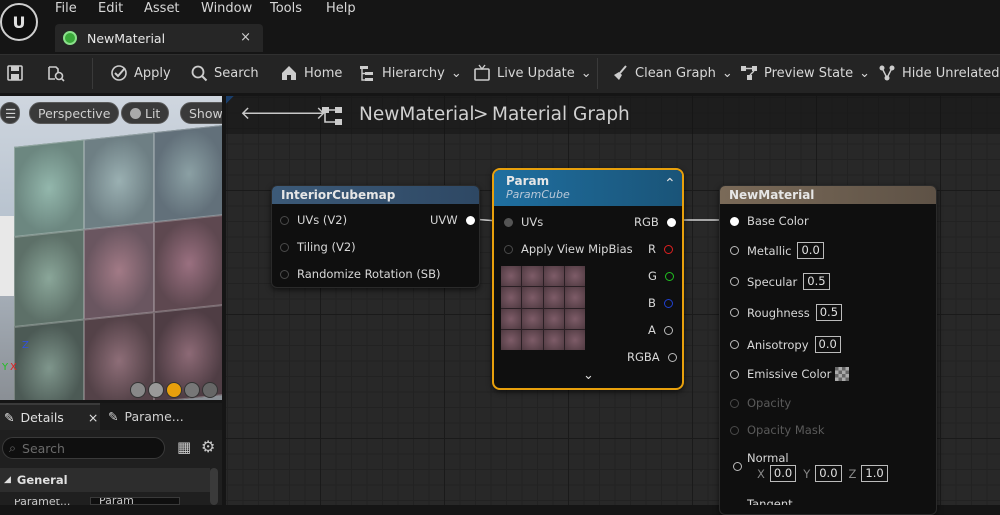  I want to click on normal-y-label: Y, so click(807, 473).